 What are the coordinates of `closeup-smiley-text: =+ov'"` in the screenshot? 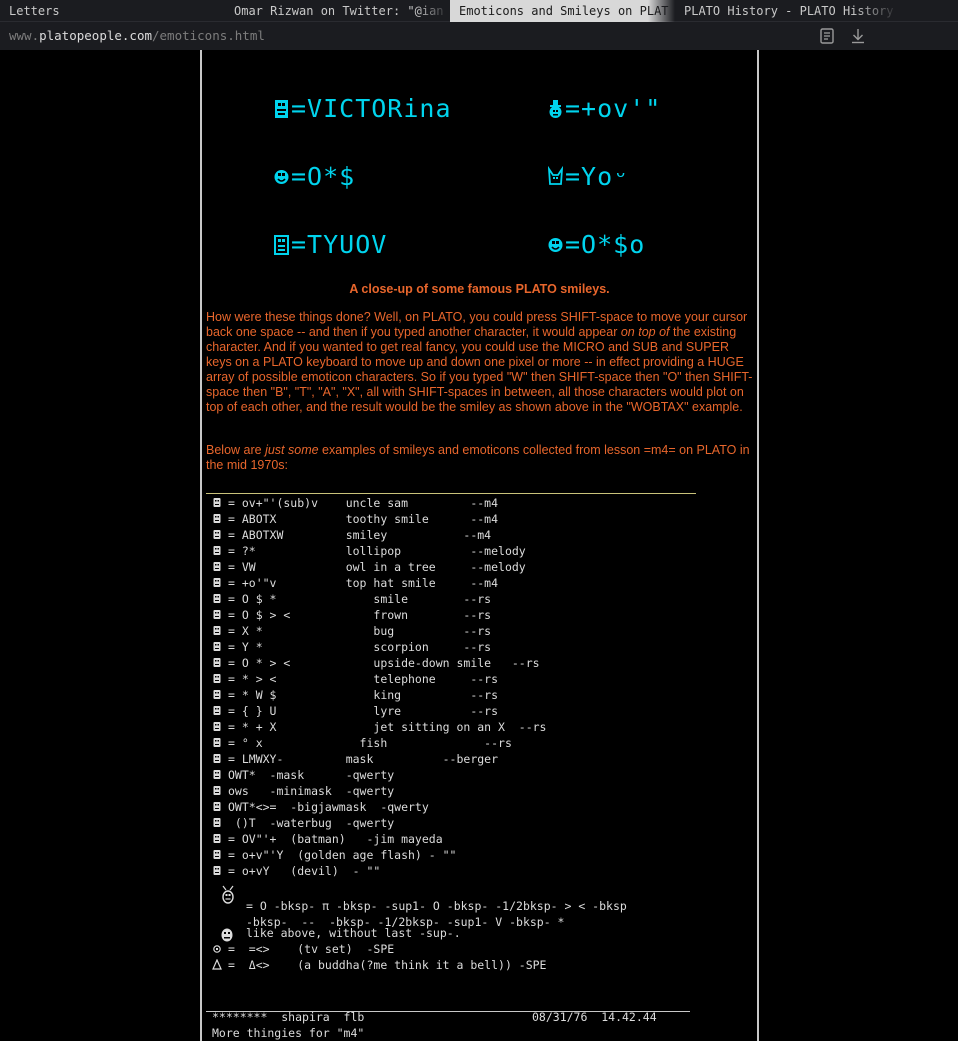 It's located at (613, 108).